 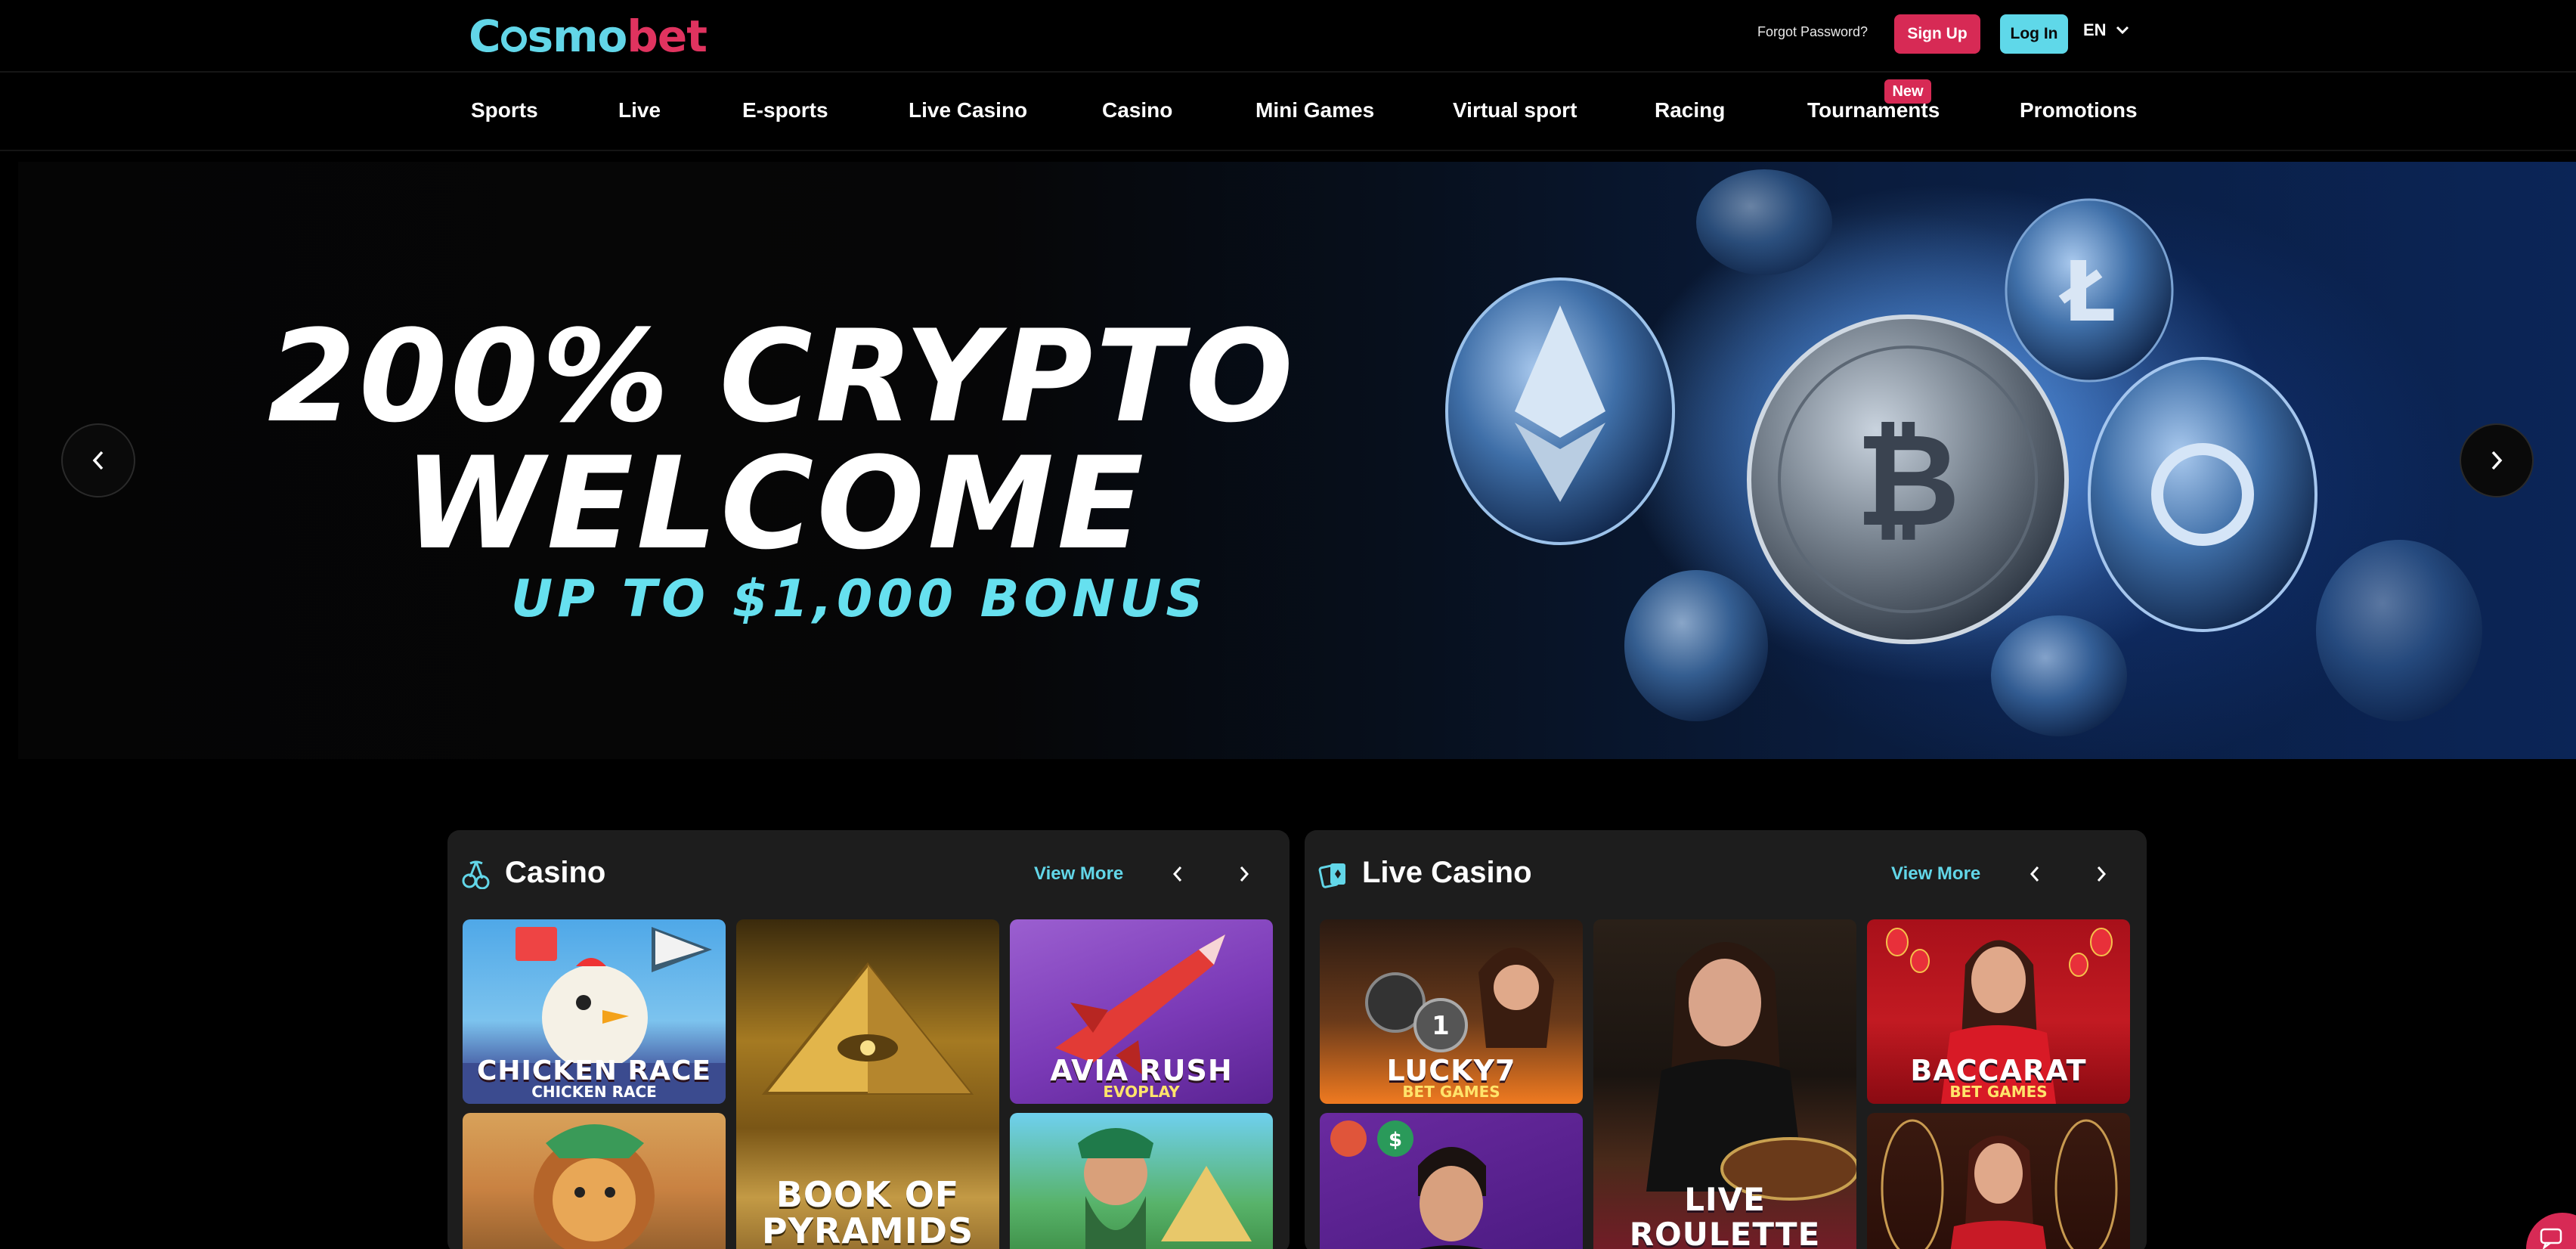 I want to click on casino-next-button, so click(x=1244, y=874).